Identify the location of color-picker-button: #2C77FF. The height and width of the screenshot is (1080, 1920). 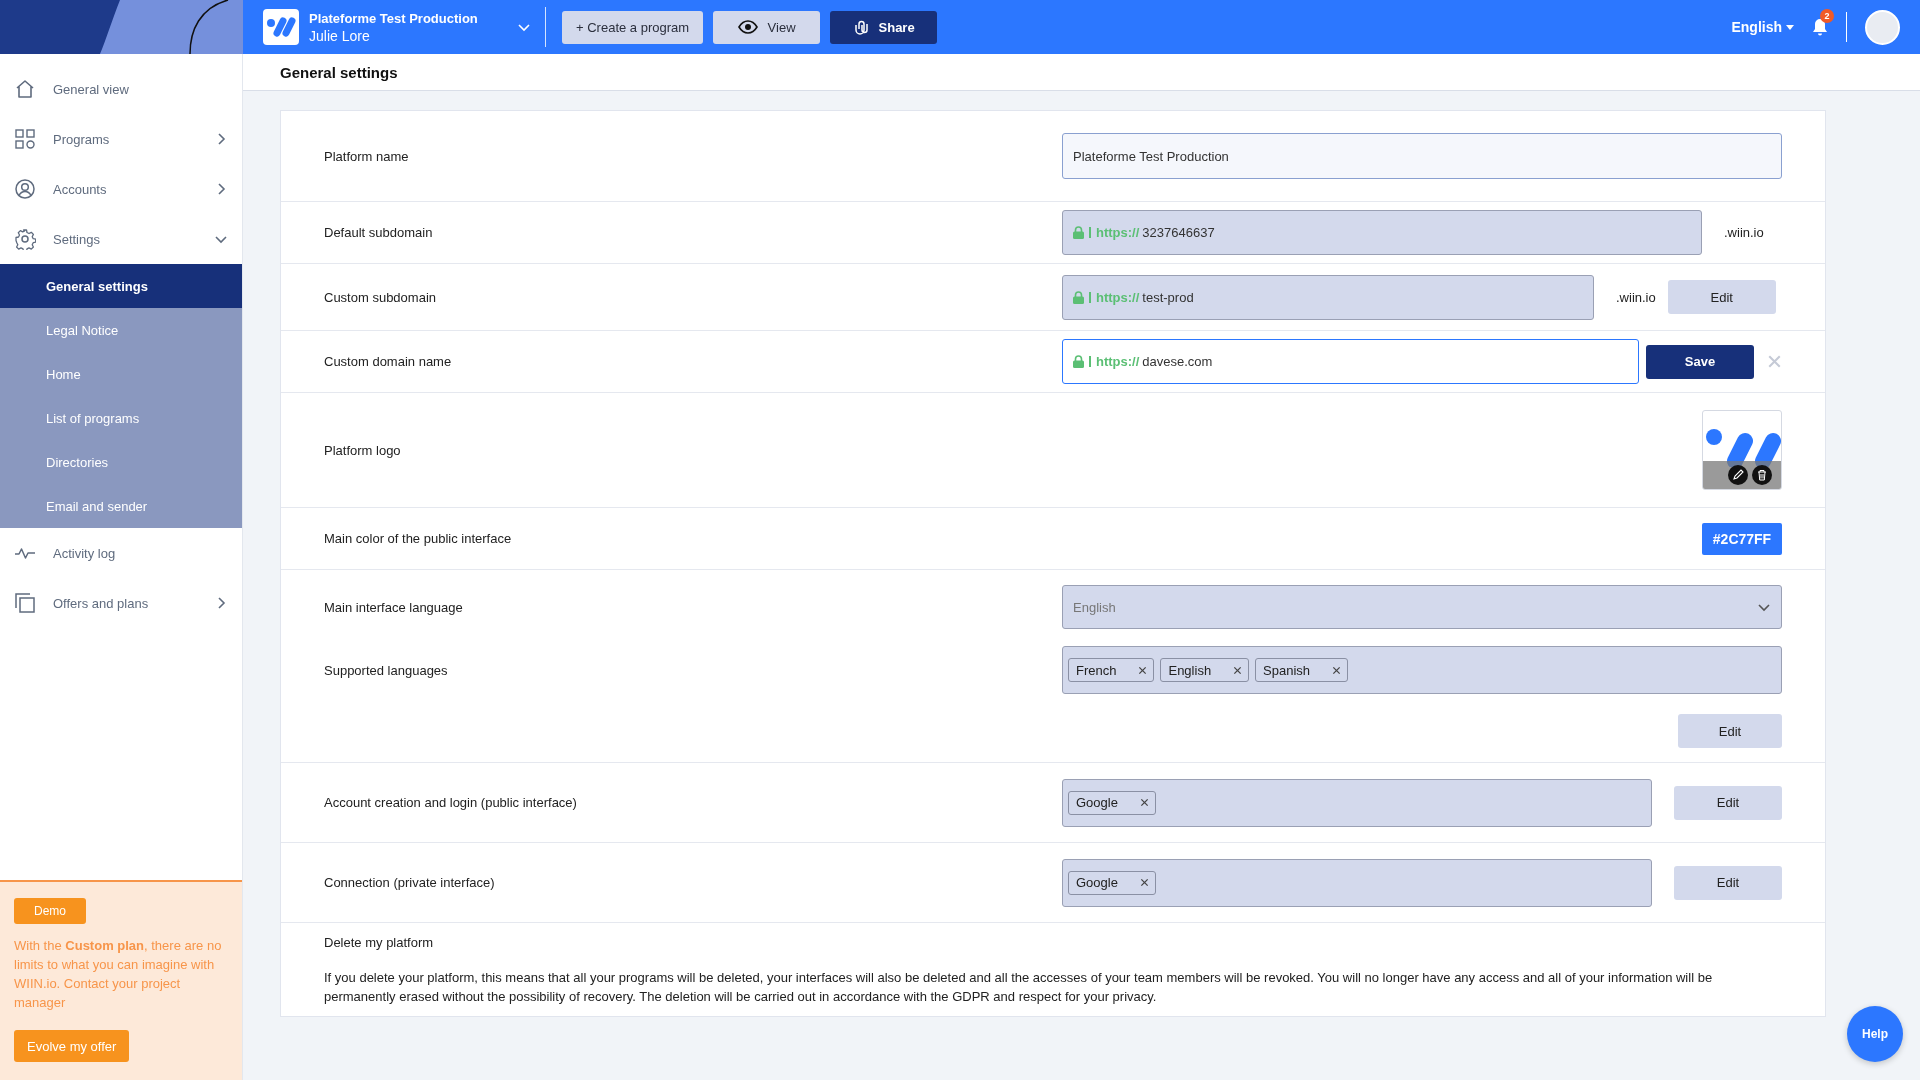
(1742, 538).